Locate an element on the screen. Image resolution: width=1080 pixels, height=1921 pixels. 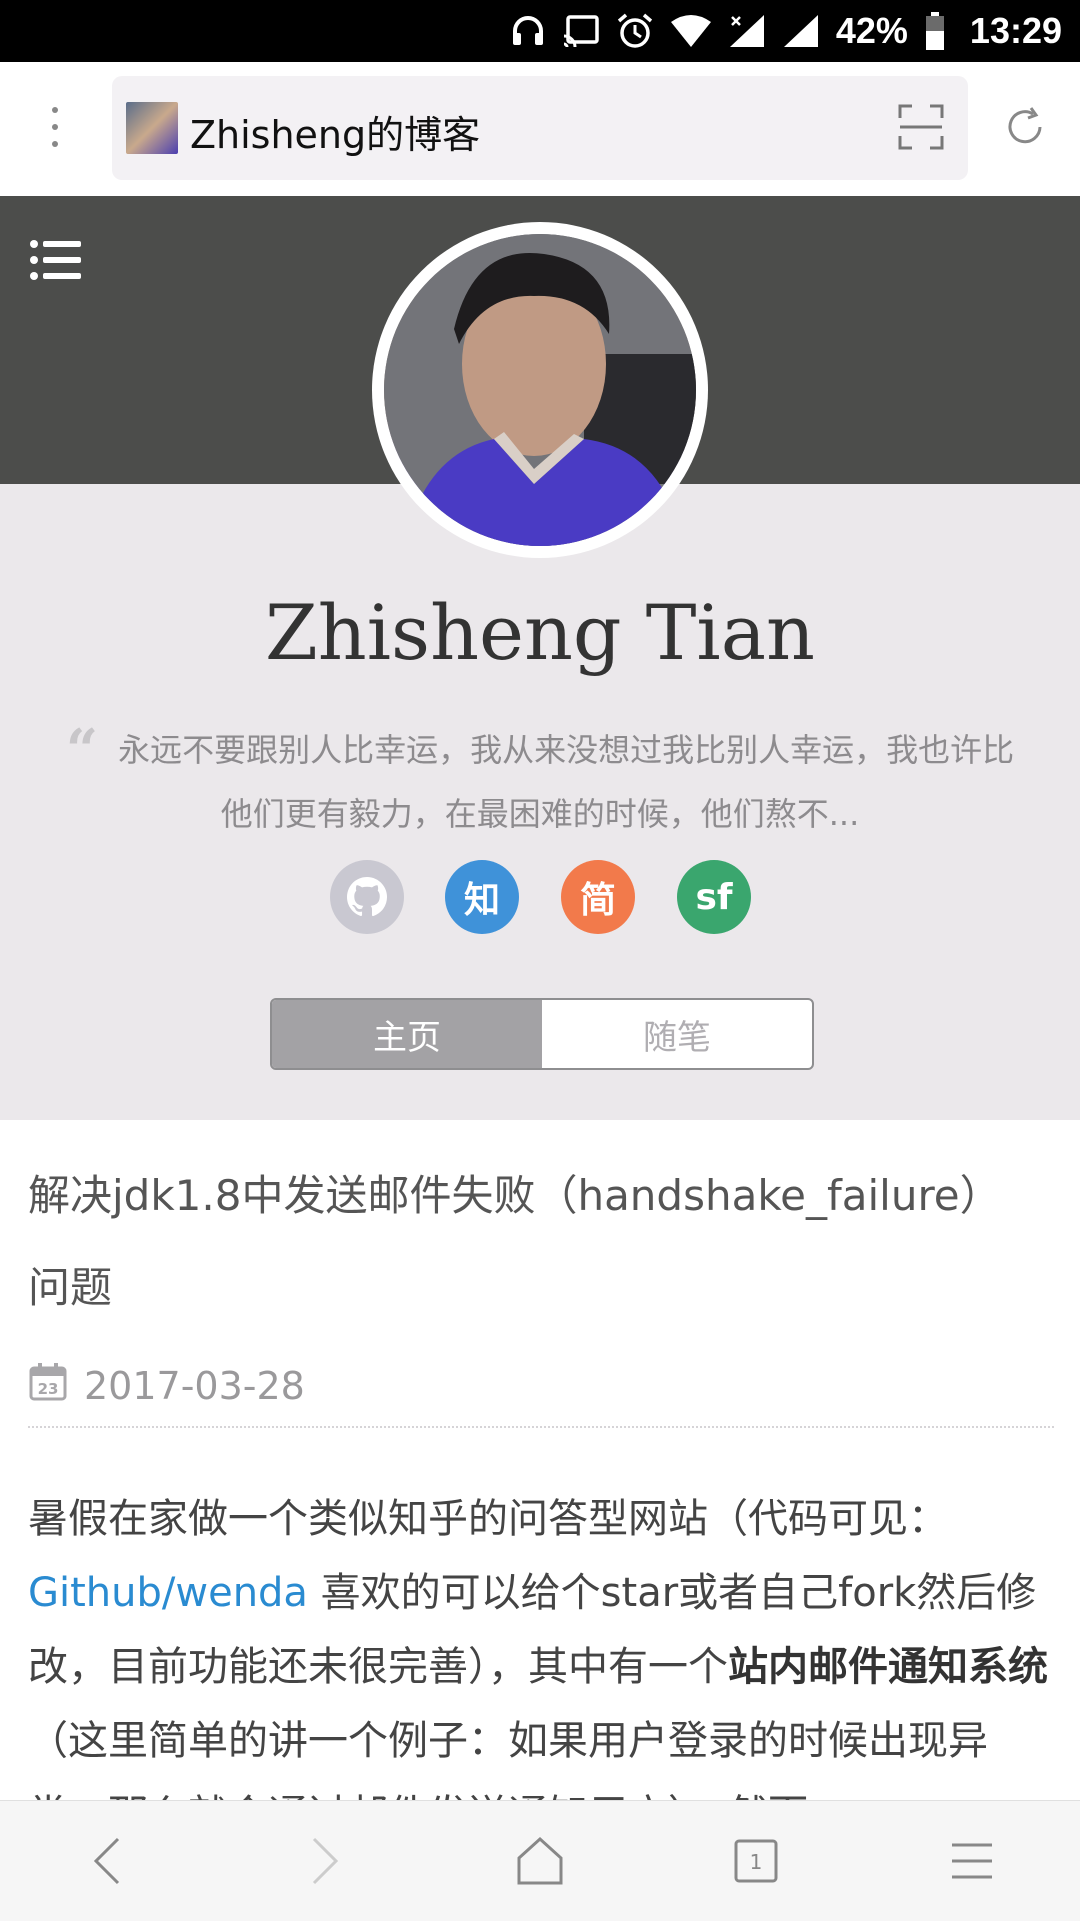
avatar is located at coordinates (540, 390).